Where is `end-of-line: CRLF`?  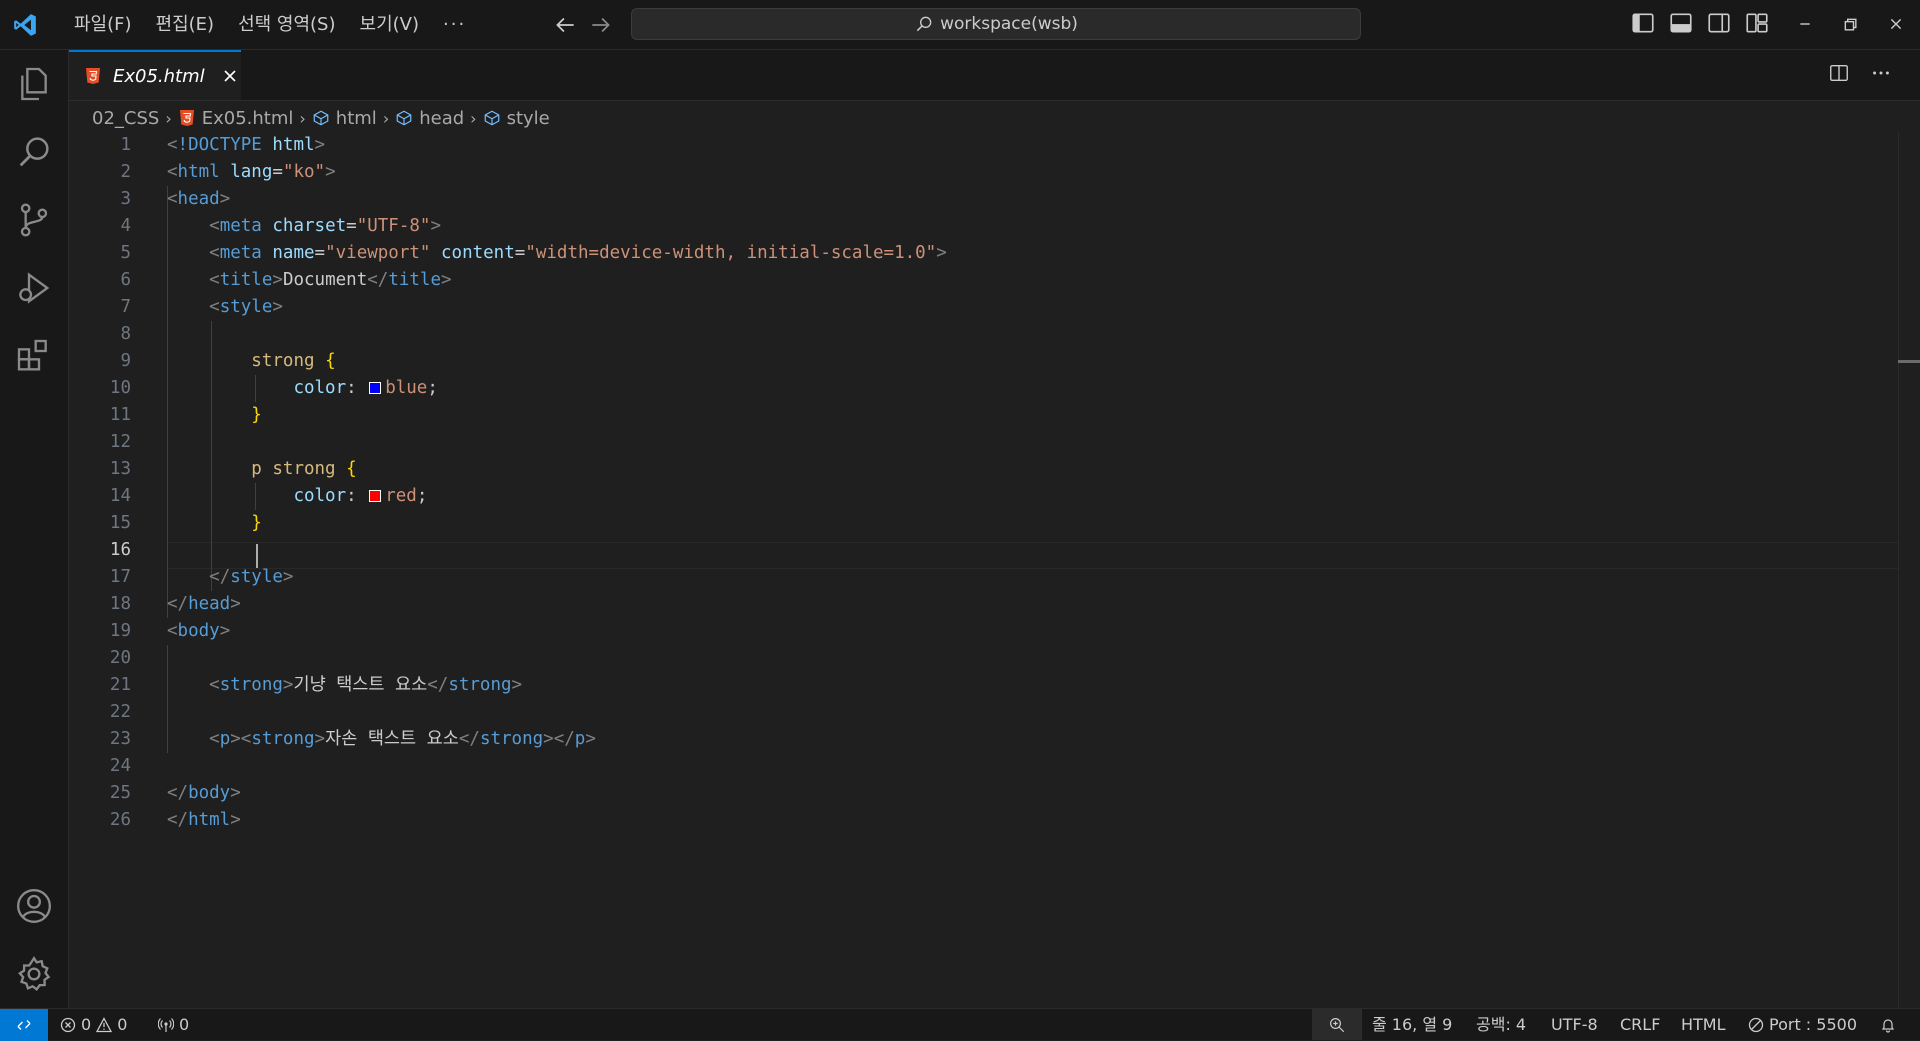 end-of-line: CRLF is located at coordinates (1640, 1024).